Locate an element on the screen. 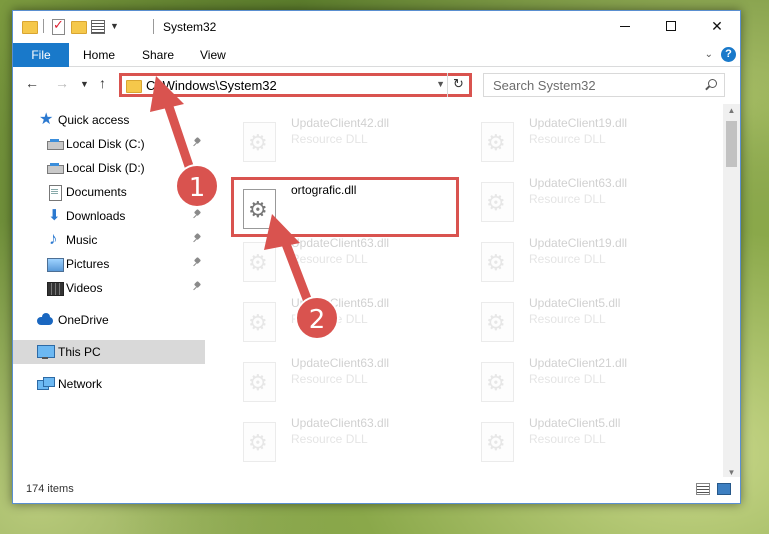 The width and height of the screenshot is (769, 534). scrollbar-thumb is located at coordinates (731, 144).